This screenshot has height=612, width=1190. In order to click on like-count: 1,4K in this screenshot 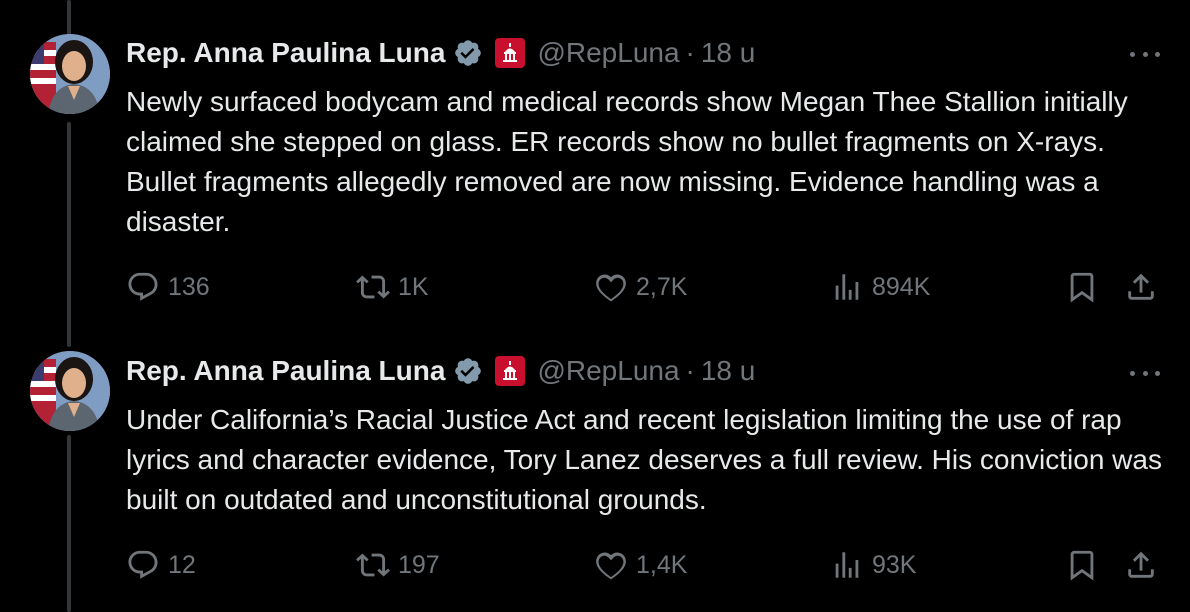, I will do `click(662, 564)`.